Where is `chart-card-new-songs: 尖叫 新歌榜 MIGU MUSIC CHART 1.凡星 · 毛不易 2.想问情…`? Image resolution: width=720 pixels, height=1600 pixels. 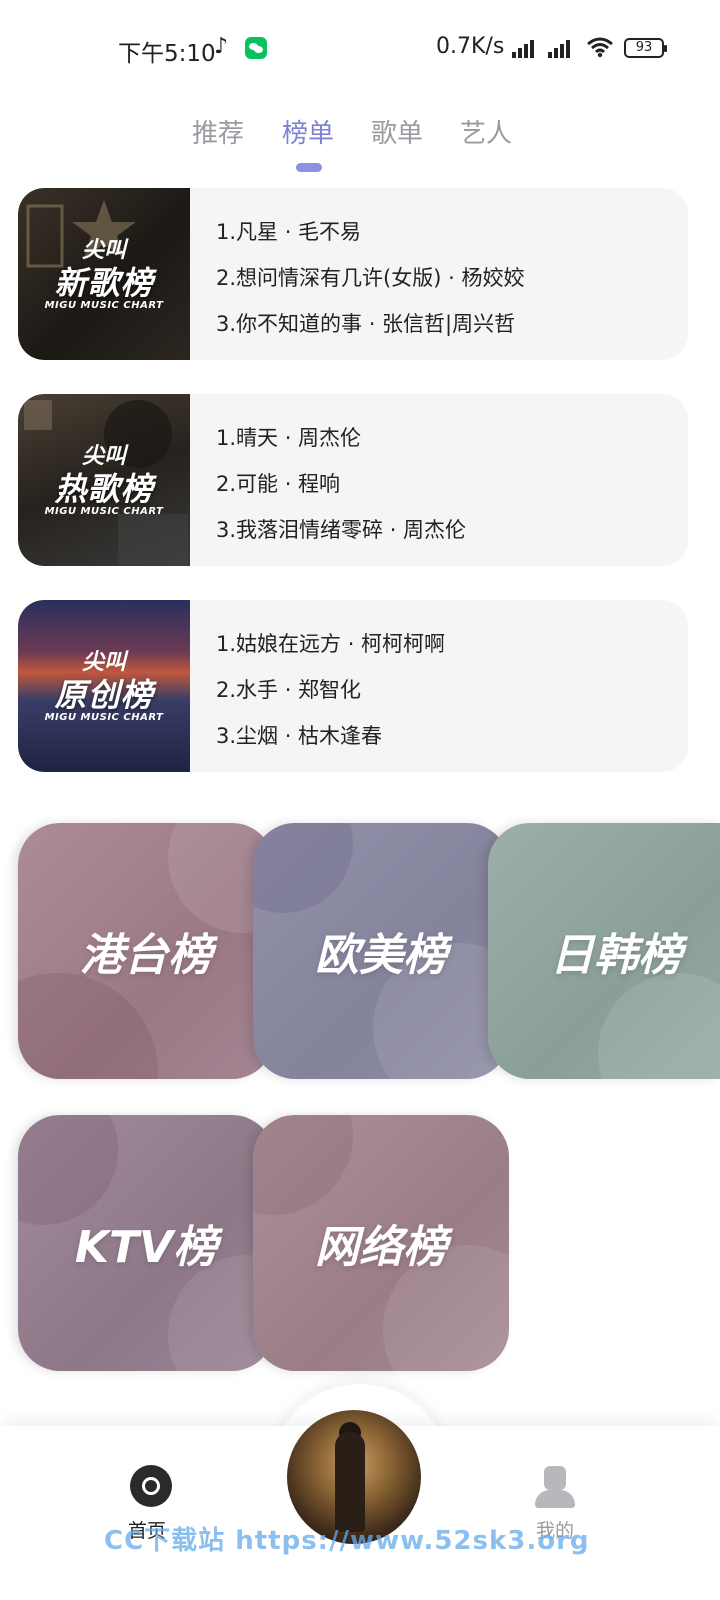 chart-card-new-songs: 尖叫 新歌榜 MIGU MUSIC CHART 1.凡星 · 毛不易 2.想问情… is located at coordinates (353, 274).